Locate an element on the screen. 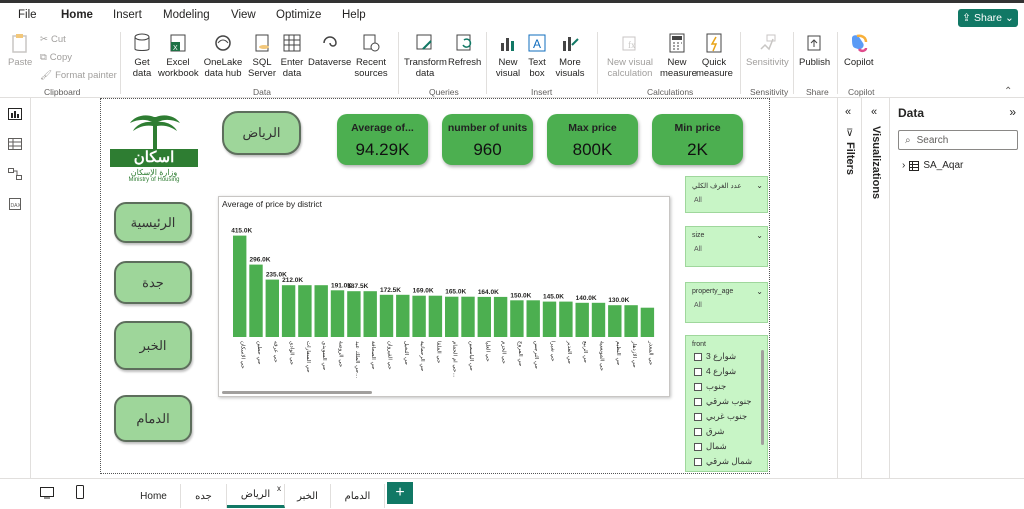 Image resolution: width=1024 pixels, height=509 pixels. tab-jeddah: جده is located at coordinates (204, 496).